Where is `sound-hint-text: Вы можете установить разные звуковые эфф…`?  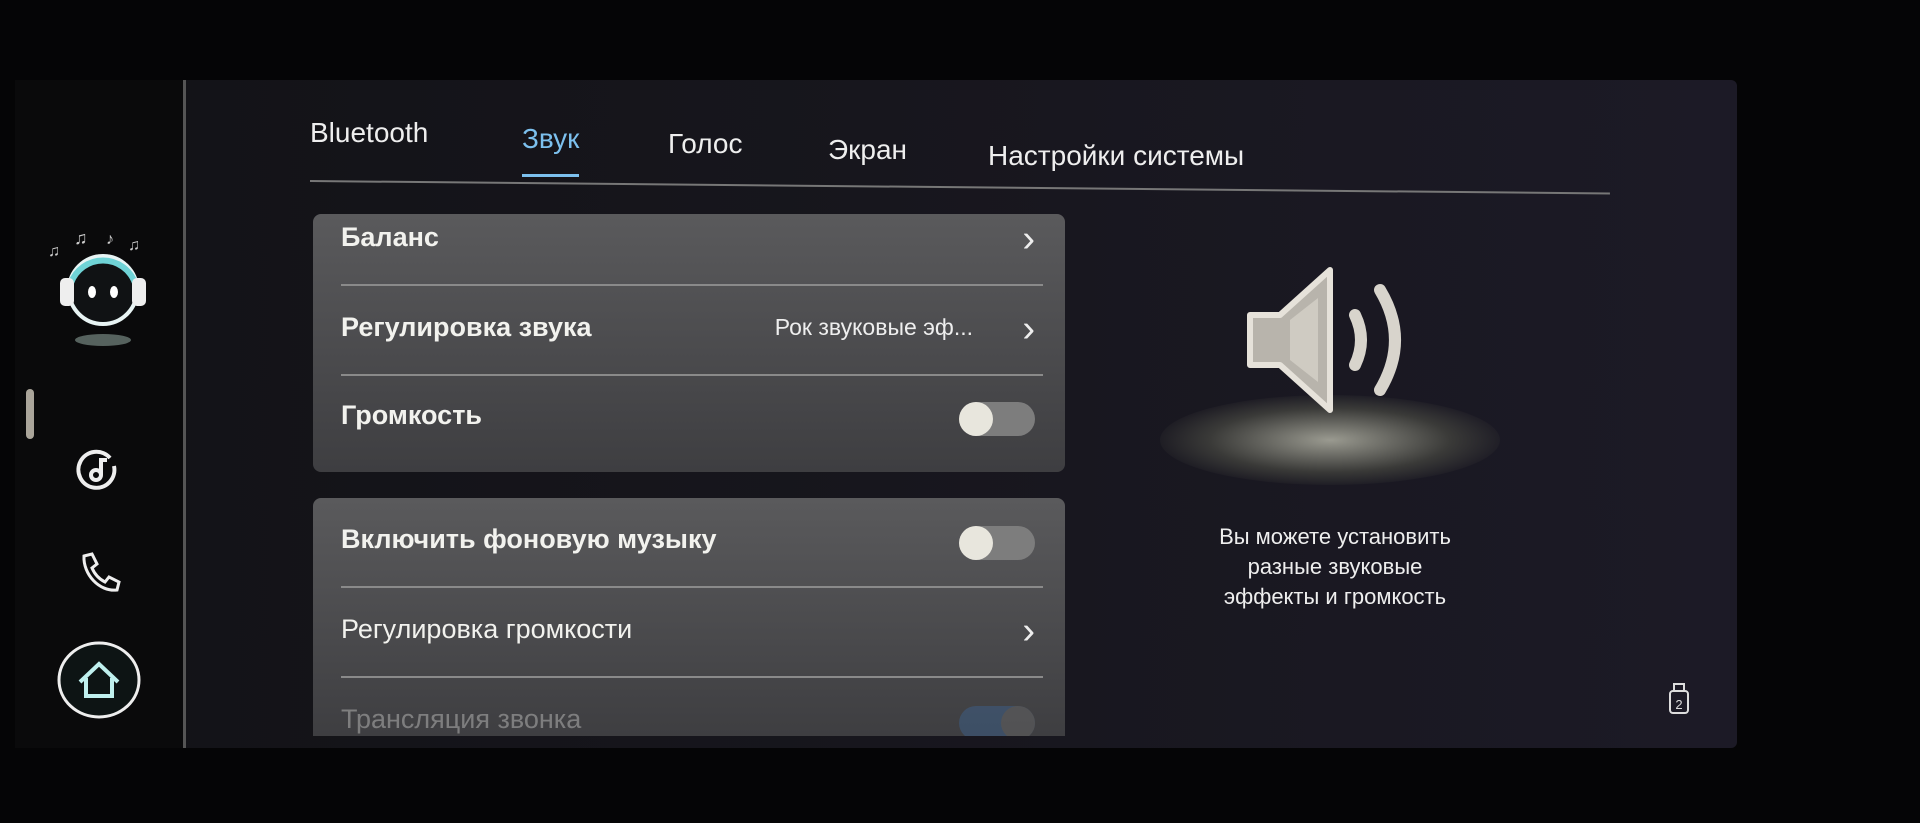
sound-hint-text: Вы можете установить разные звуковые эфф… is located at coordinates (1335, 567).